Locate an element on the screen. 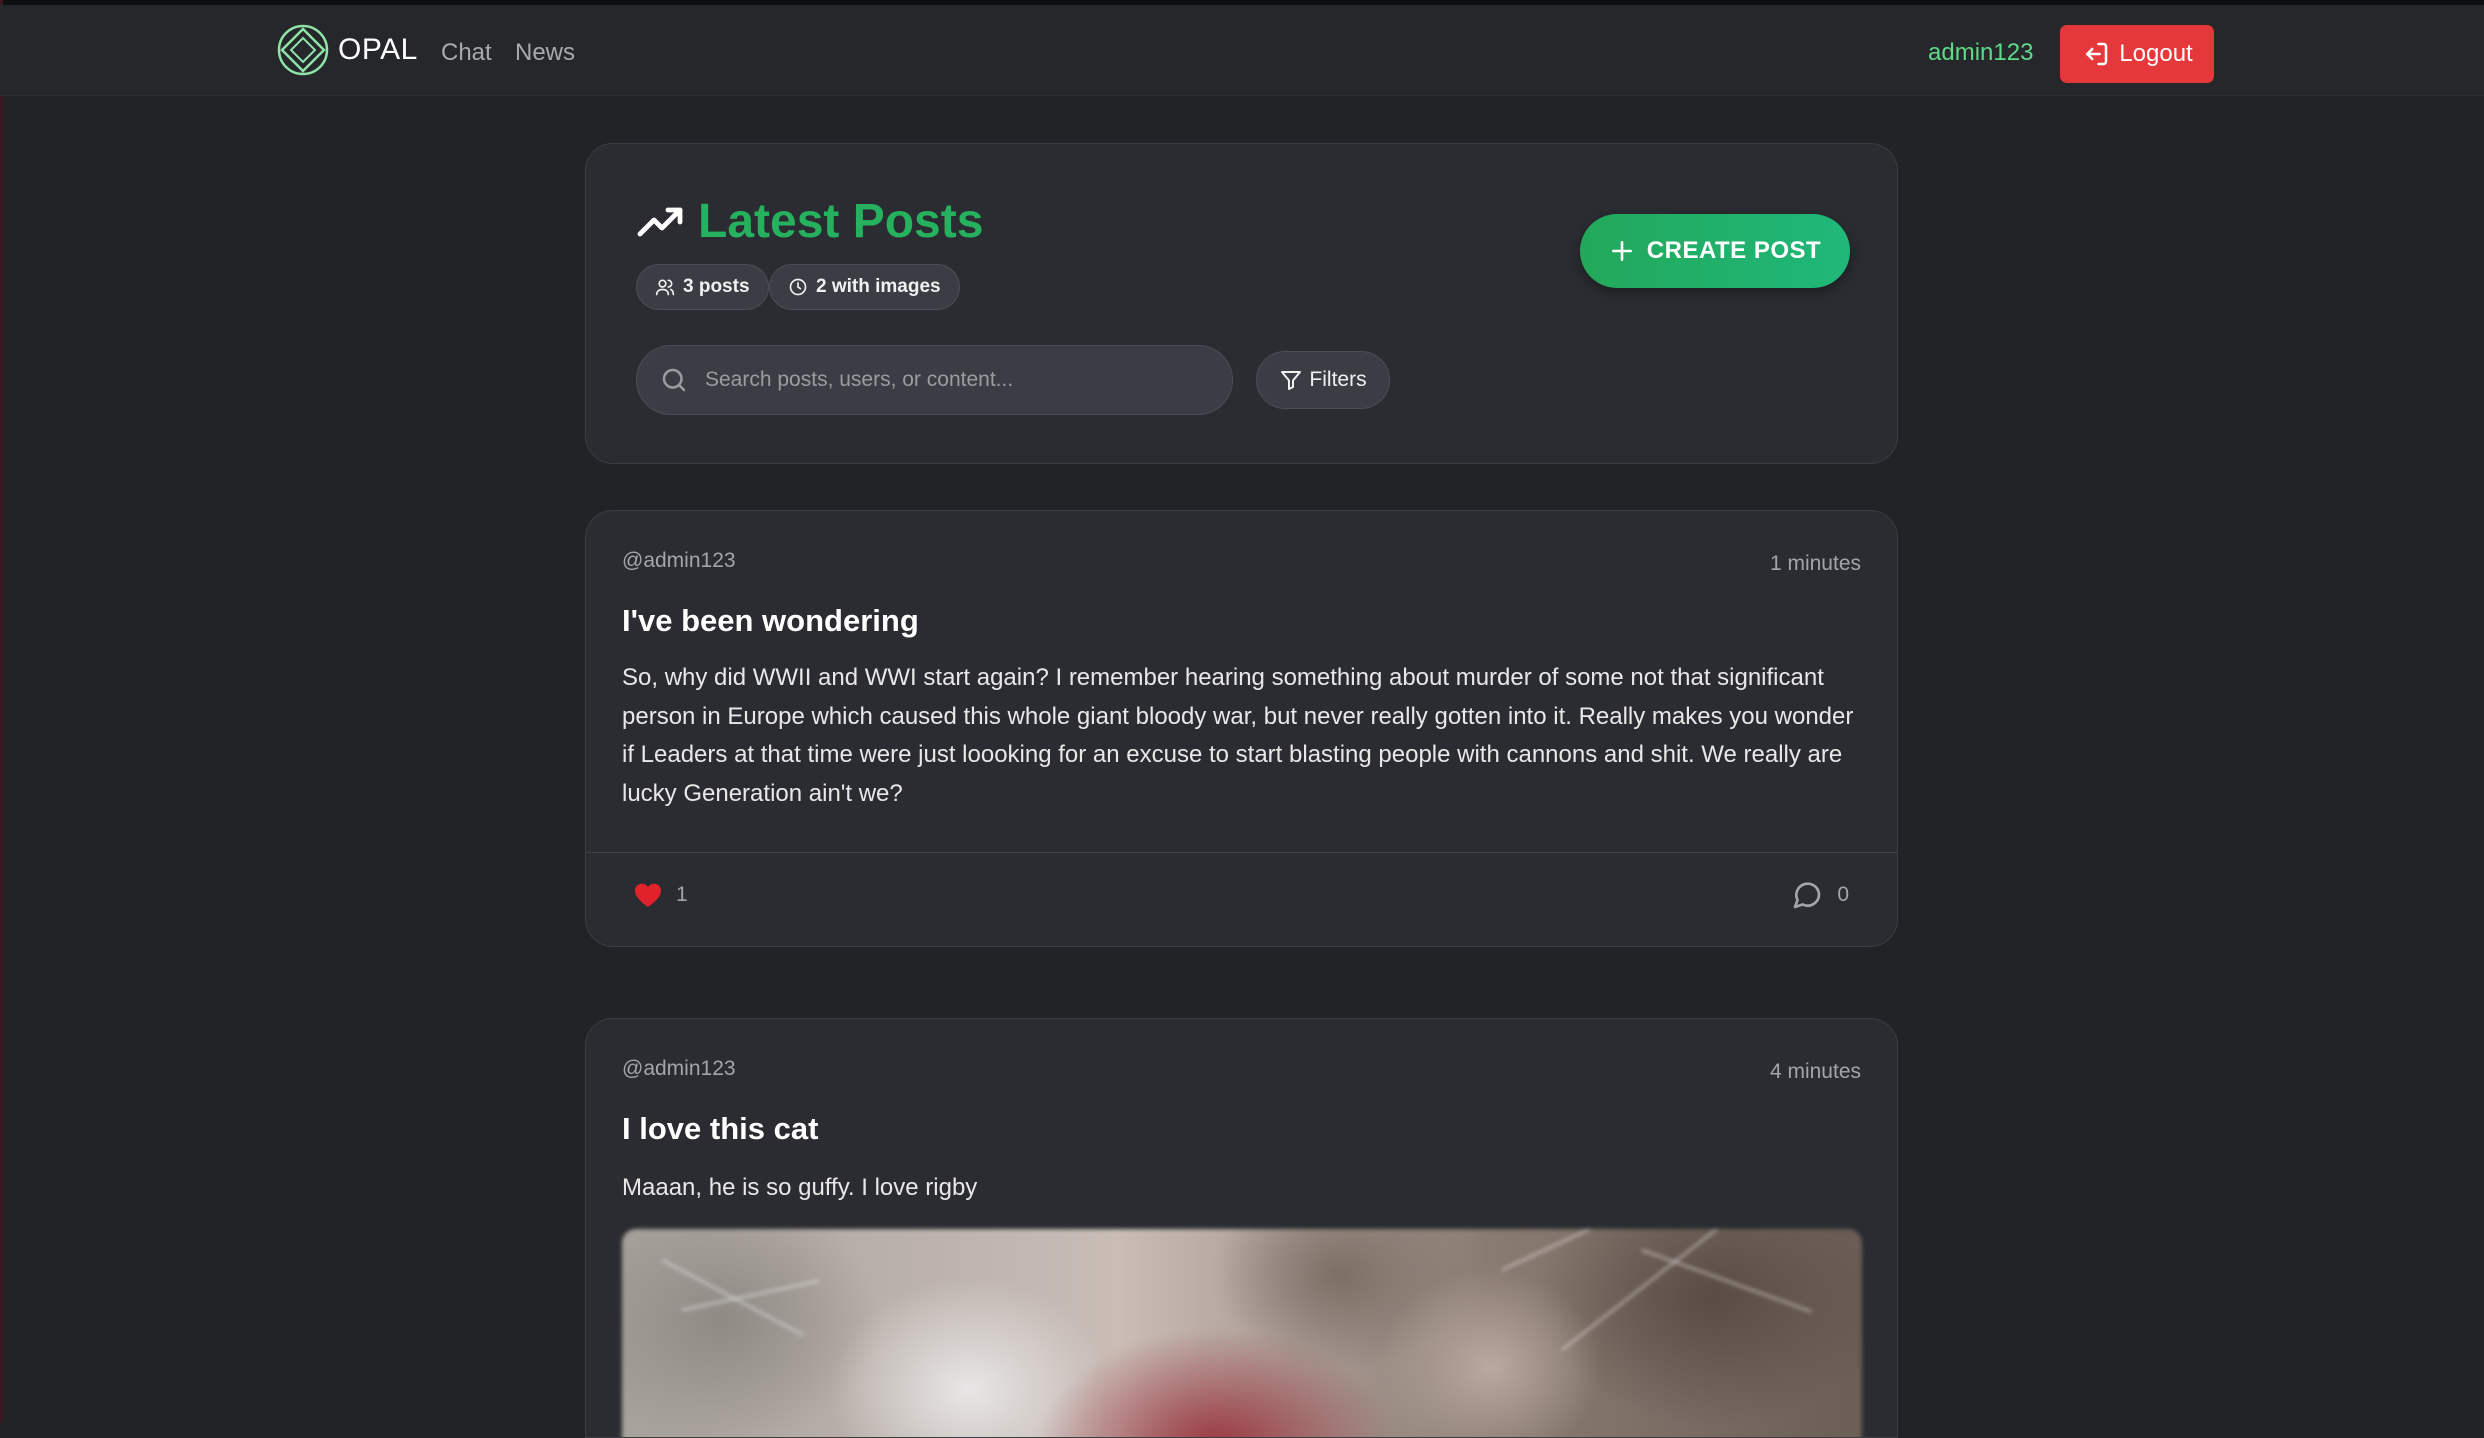  logout-icon is located at coordinates (2097, 54).